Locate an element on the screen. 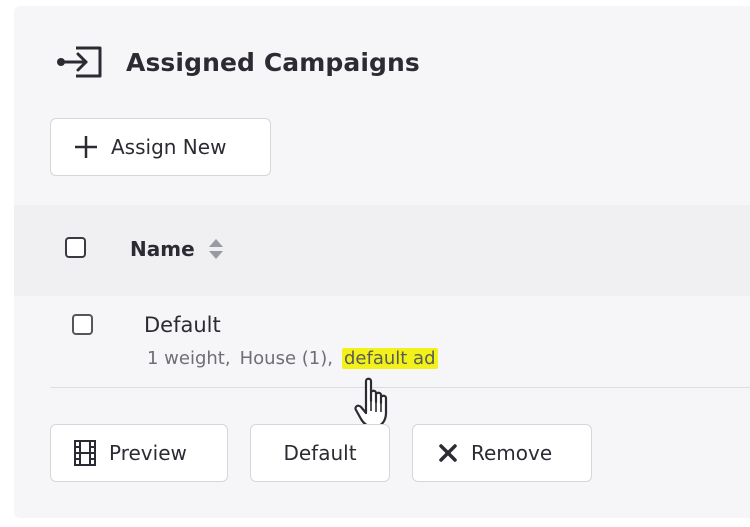  select-all-checkbox is located at coordinates (75, 247).